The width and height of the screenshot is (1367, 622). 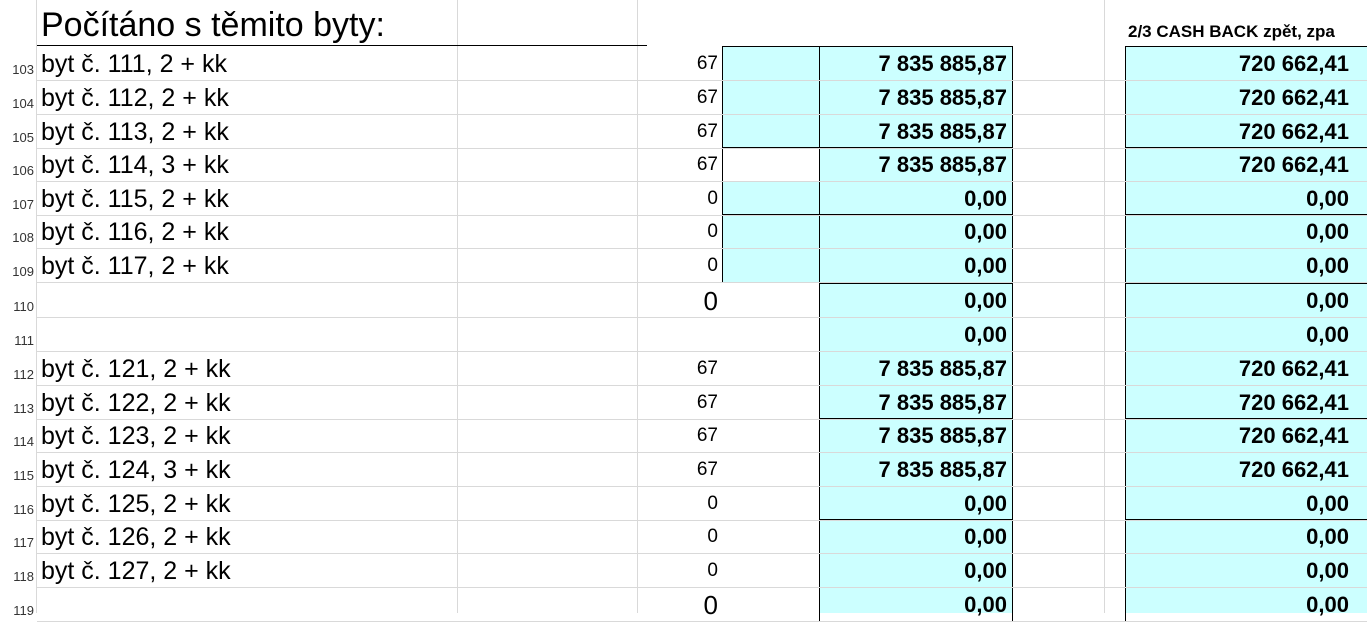 I want to click on row-number: 106, so click(x=18, y=165).